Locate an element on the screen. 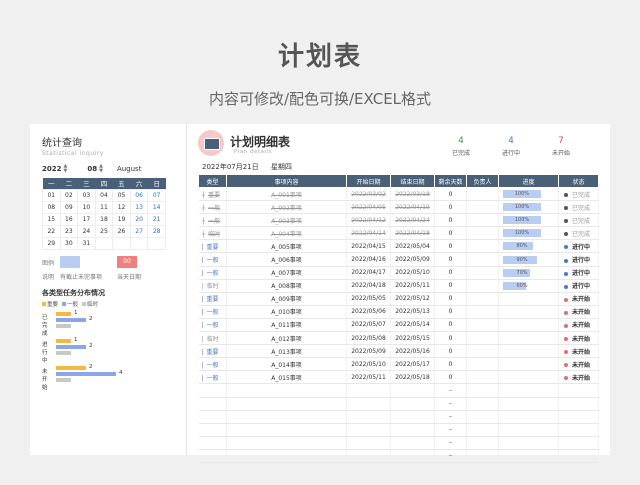  task-type-label: 临时 is located at coordinates (214, 234).